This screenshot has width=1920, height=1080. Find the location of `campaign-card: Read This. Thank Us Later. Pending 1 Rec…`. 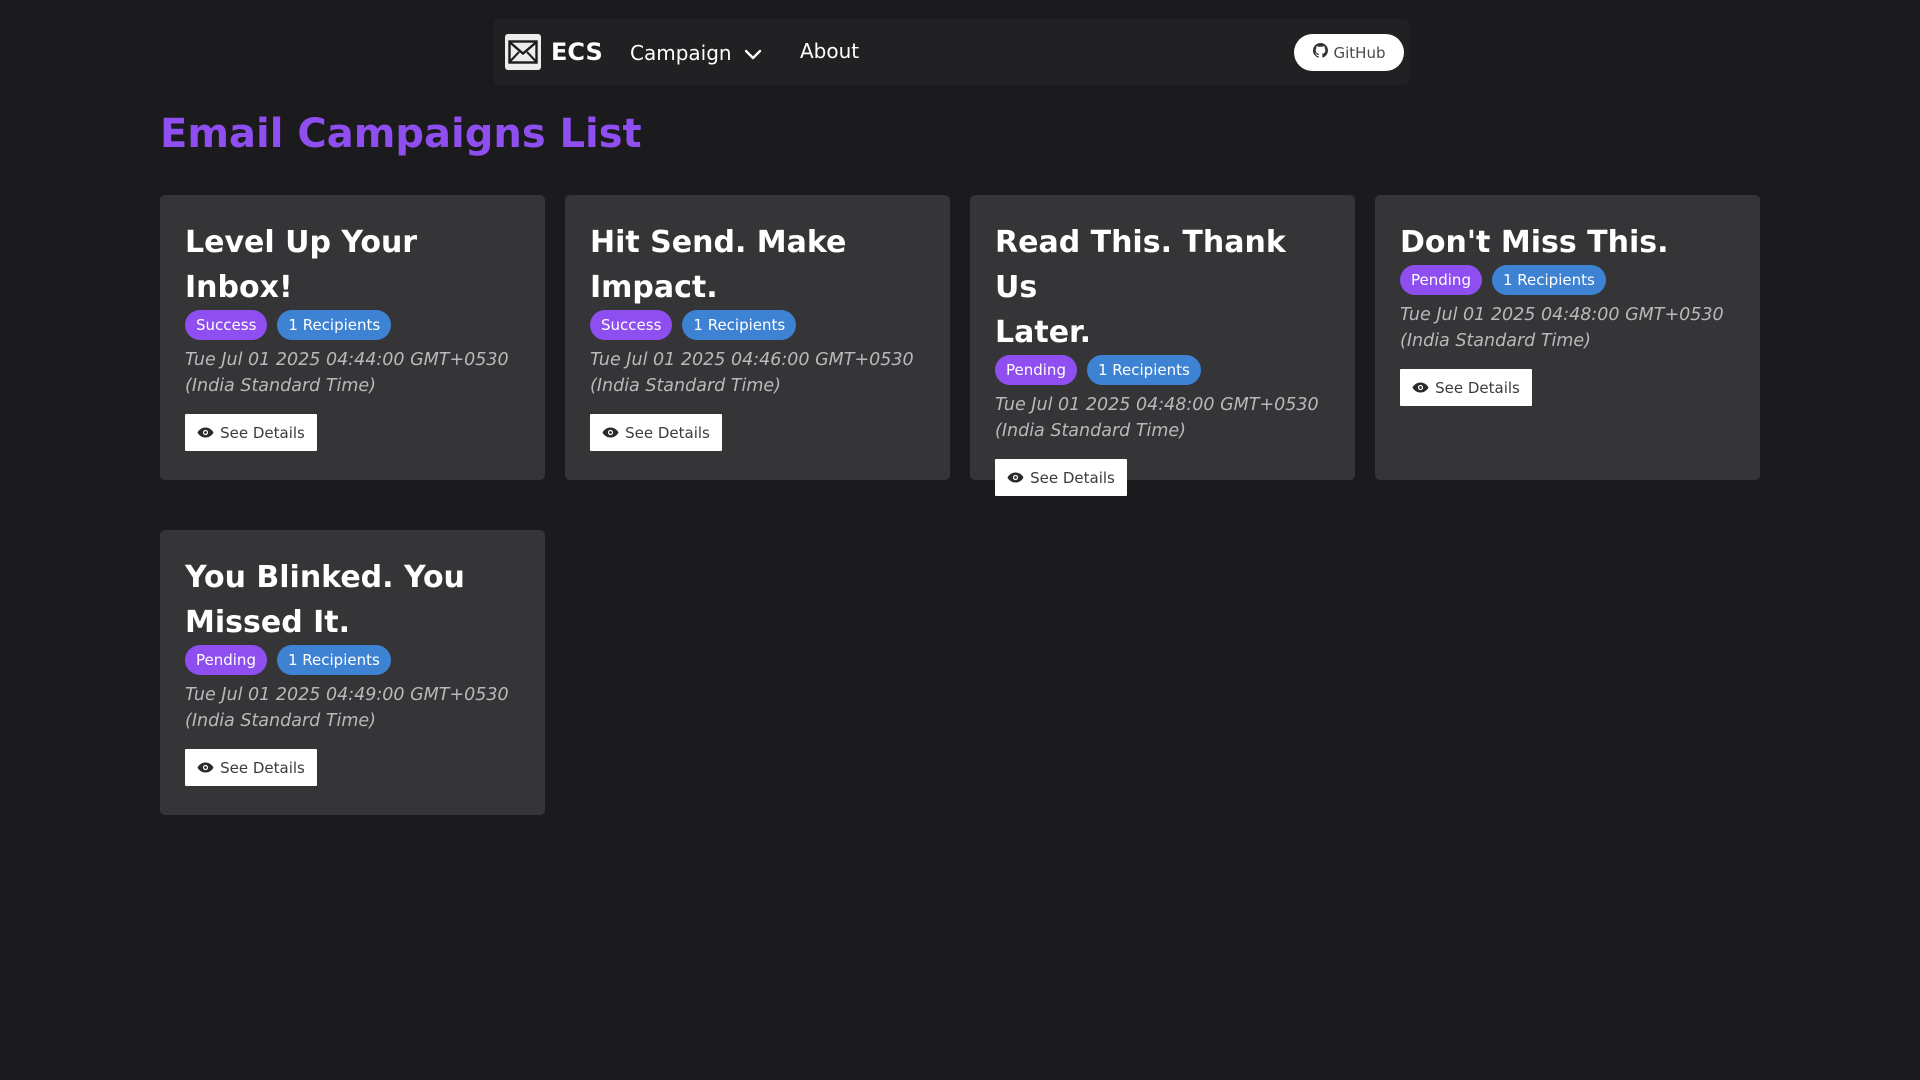

campaign-card: Read This. Thank Us Later. Pending 1 Rec… is located at coordinates (1162, 345).